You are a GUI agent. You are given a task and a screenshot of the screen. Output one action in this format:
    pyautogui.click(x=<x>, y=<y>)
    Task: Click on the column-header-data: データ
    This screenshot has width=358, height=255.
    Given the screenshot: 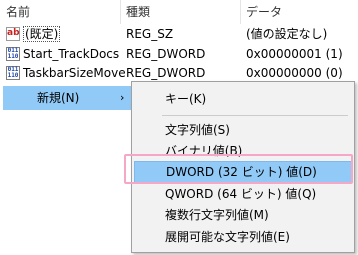 What is the action you would take?
    pyautogui.click(x=299, y=12)
    